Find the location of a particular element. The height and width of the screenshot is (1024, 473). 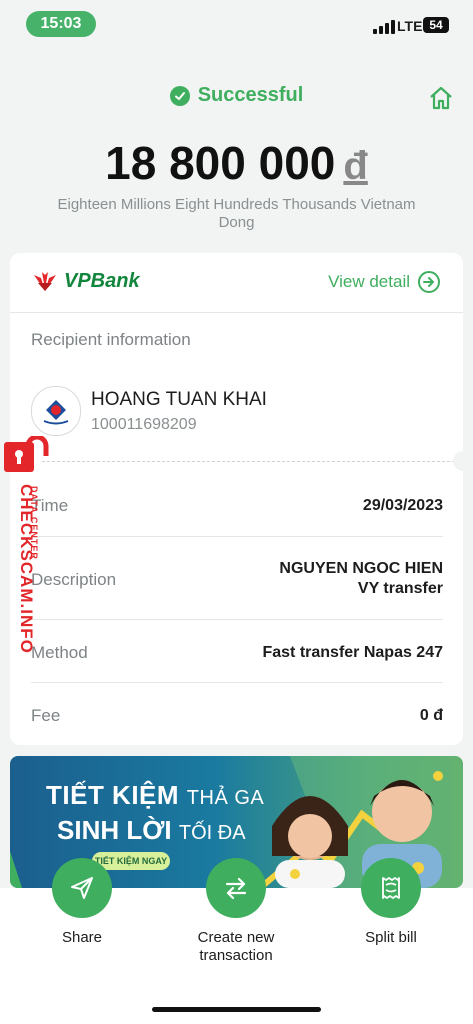

watermark-lock-icon is located at coordinates (25, 455).